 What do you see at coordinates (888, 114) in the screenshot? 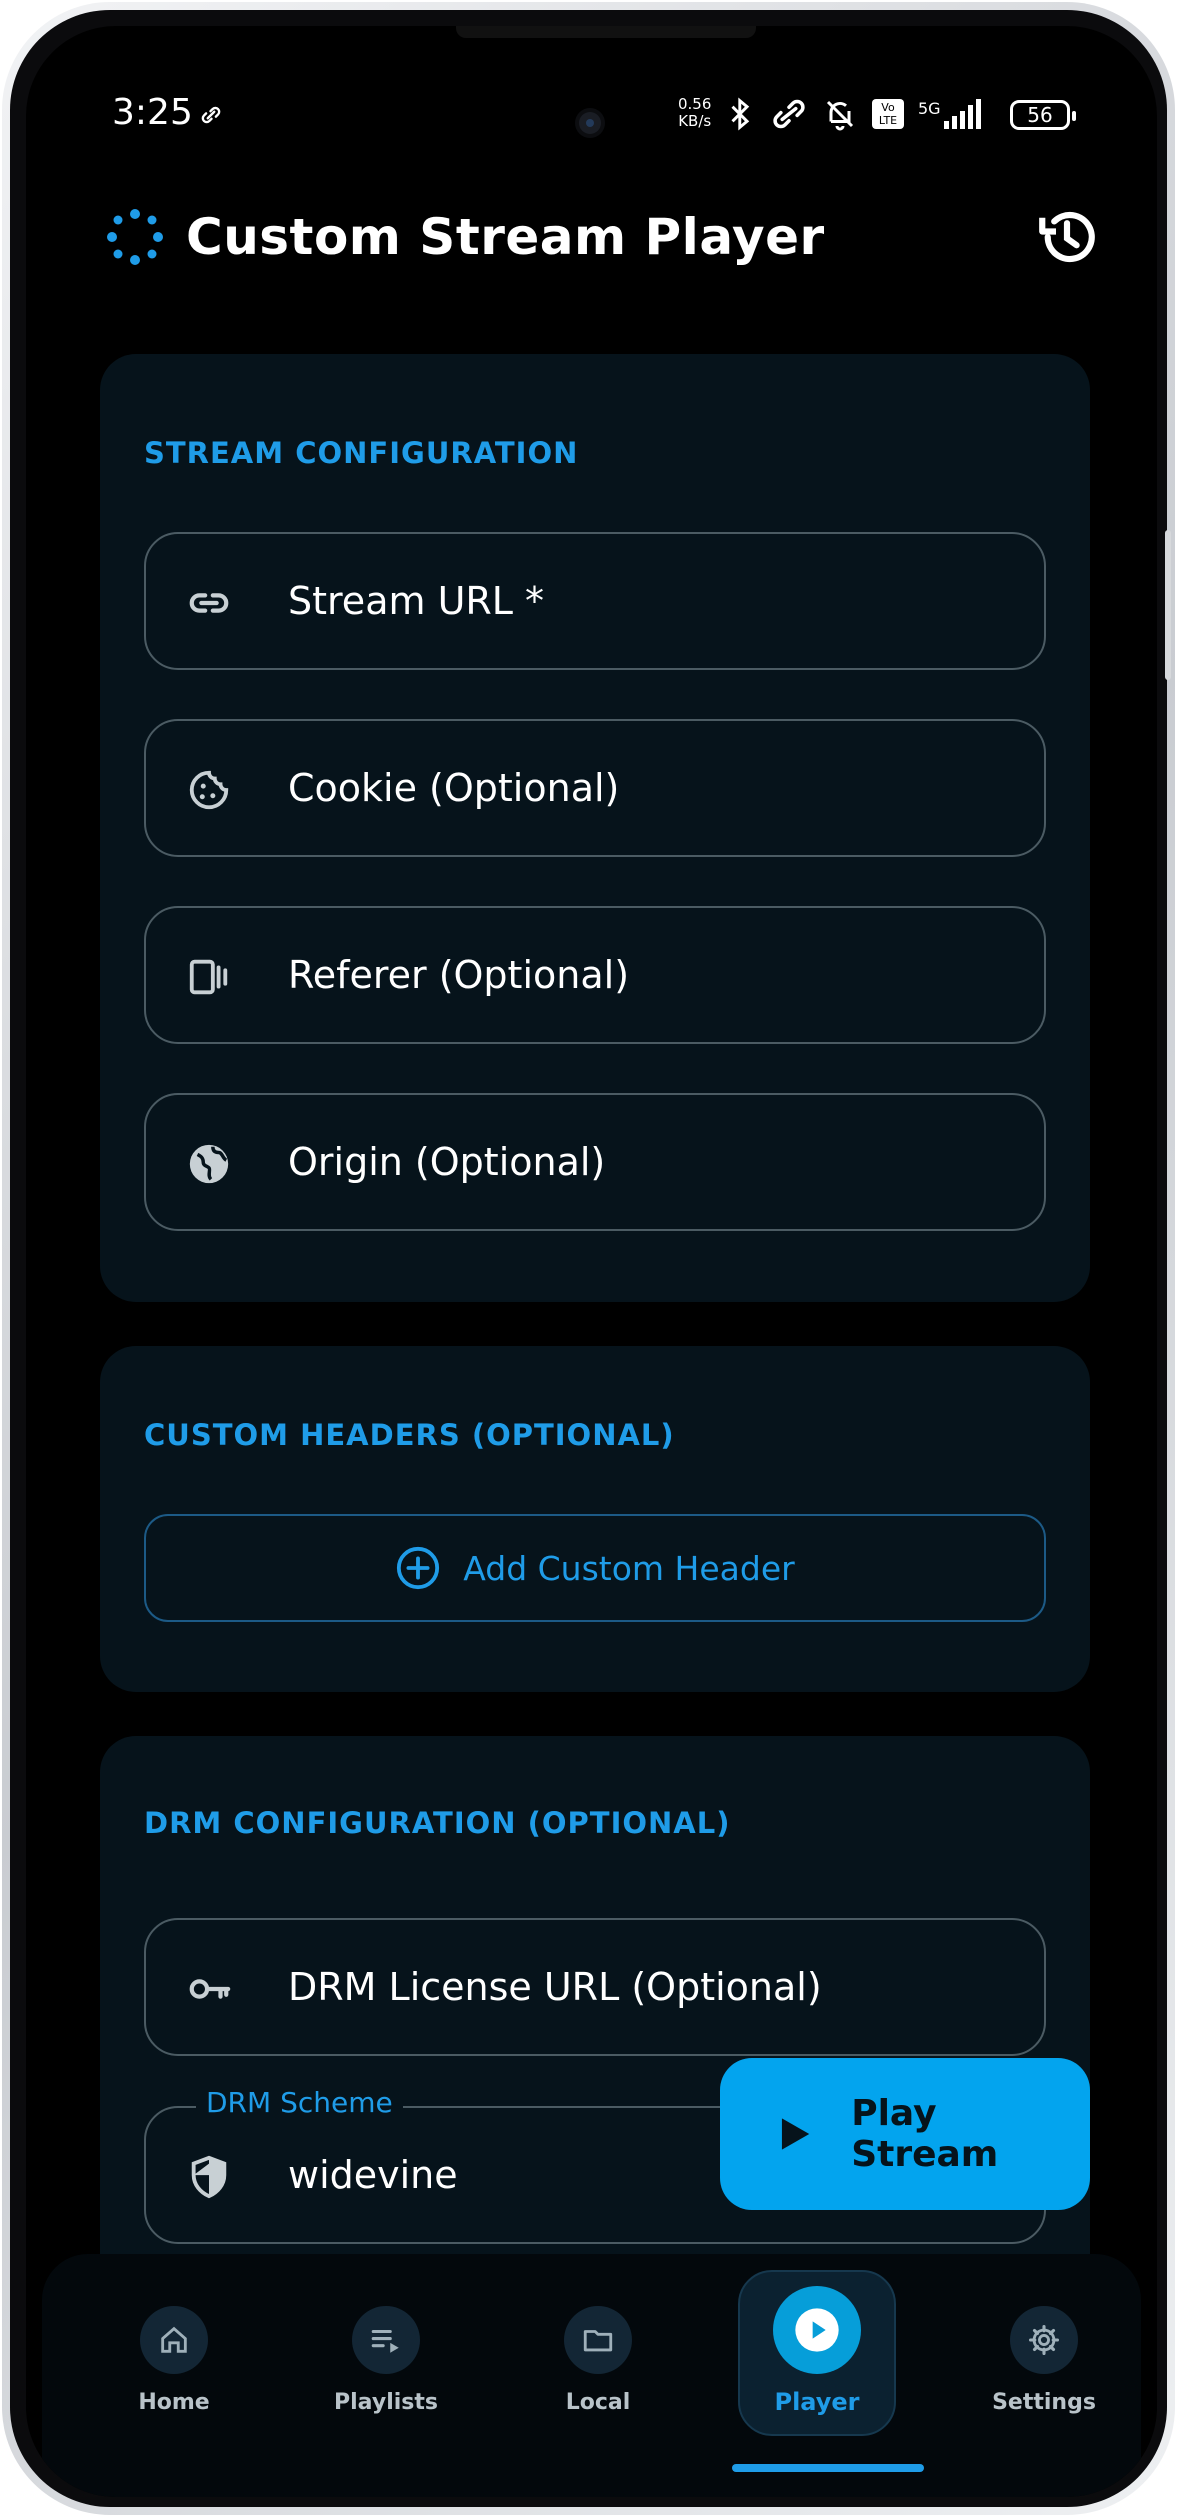
I see `volte-icon: Vo LTE` at bounding box center [888, 114].